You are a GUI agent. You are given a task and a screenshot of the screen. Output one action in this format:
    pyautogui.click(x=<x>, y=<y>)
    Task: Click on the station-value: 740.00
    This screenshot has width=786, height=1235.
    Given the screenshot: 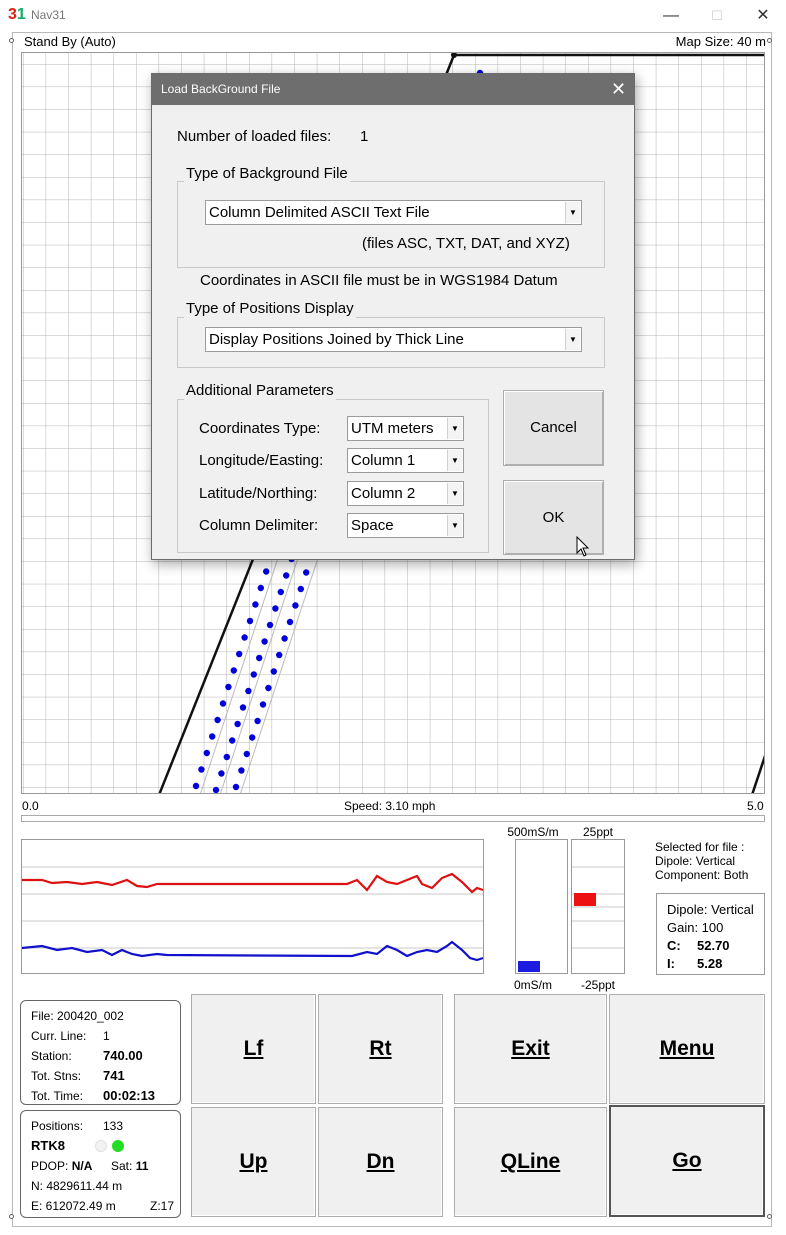 What is the action you would take?
    pyautogui.click(x=123, y=1055)
    